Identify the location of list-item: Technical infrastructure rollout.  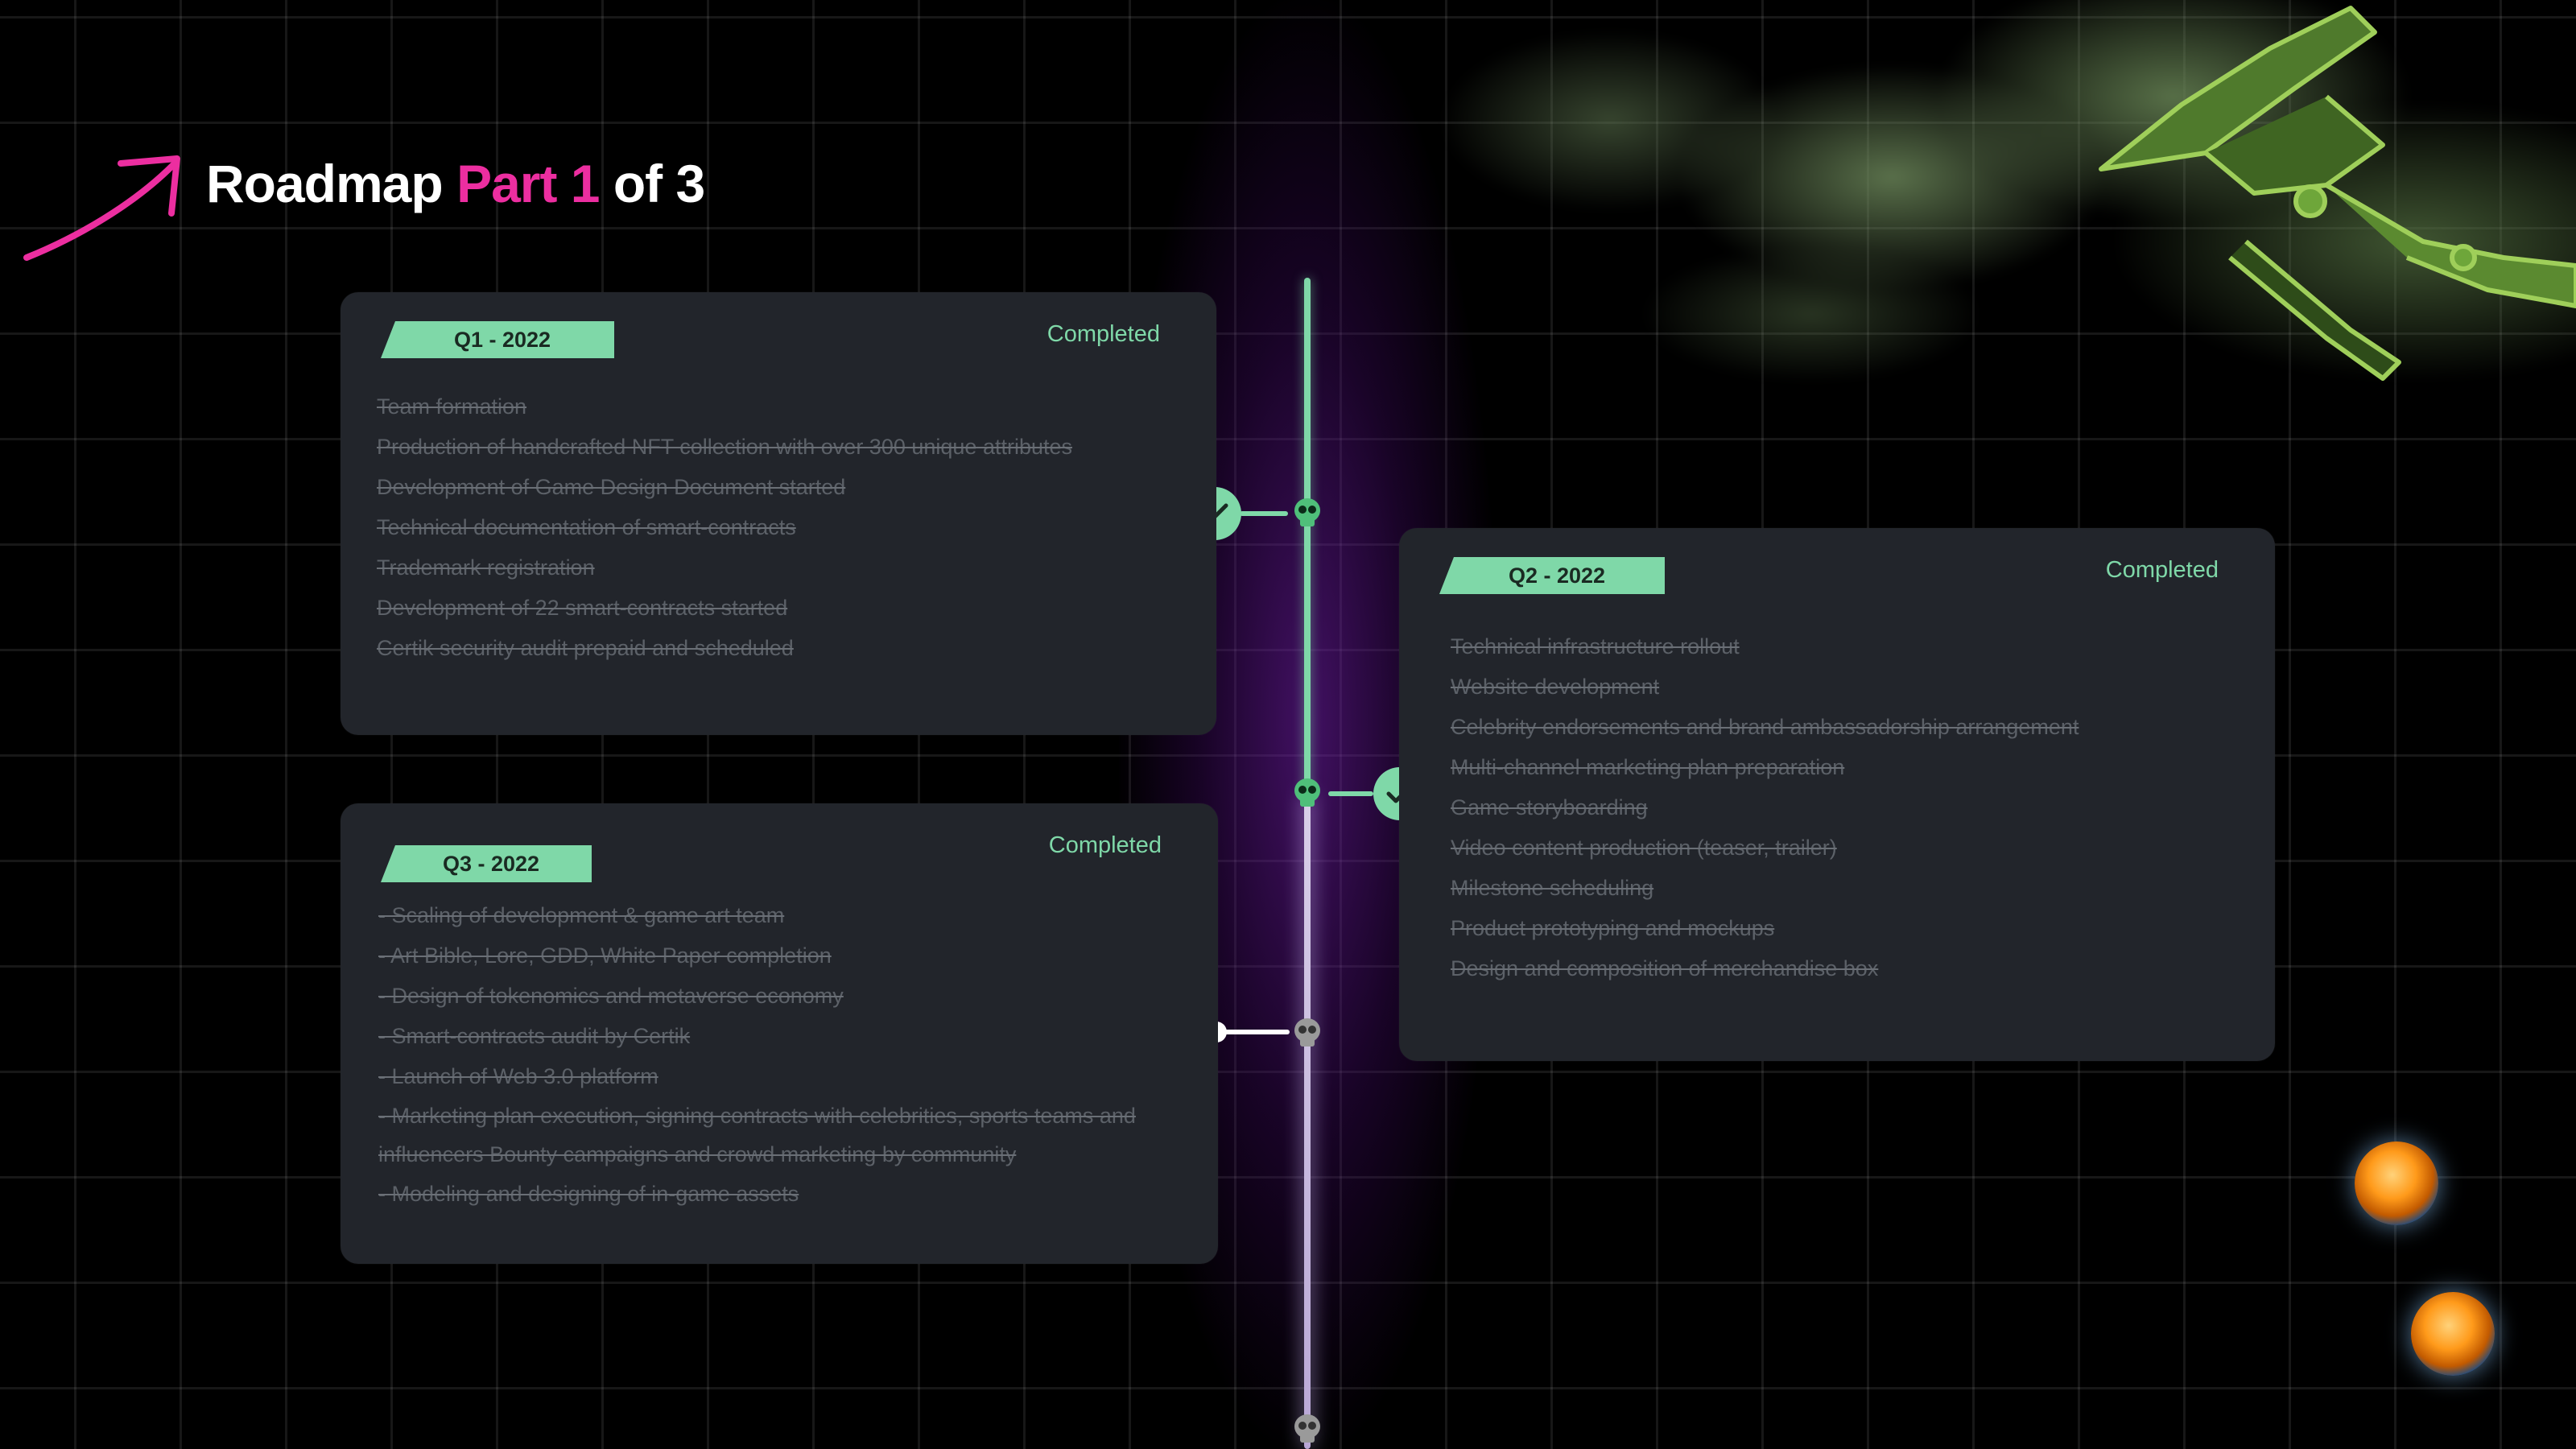
(1595, 646).